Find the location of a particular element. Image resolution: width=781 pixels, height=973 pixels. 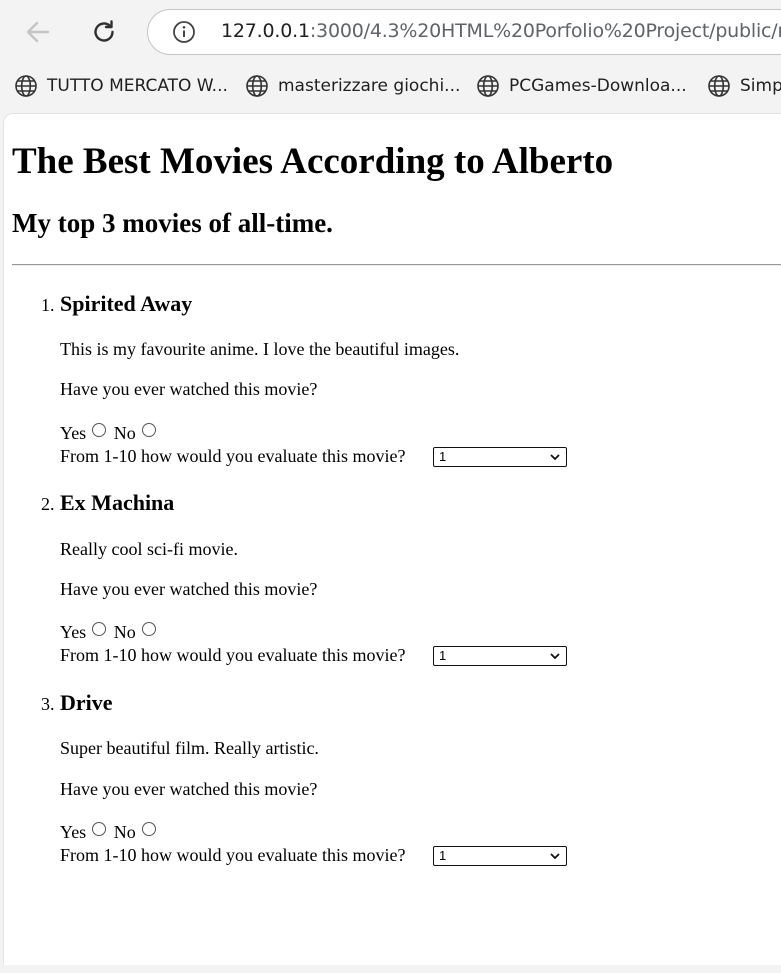

bookmark-item: Simp is located at coordinates (744, 86).